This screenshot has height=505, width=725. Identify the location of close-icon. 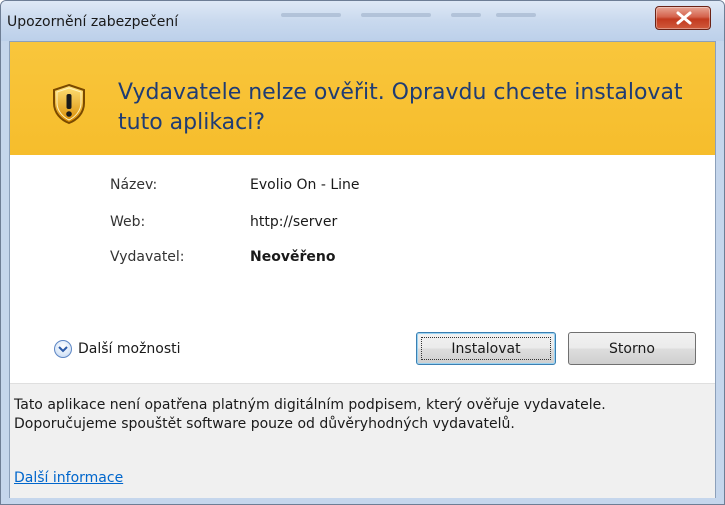
(684, 18).